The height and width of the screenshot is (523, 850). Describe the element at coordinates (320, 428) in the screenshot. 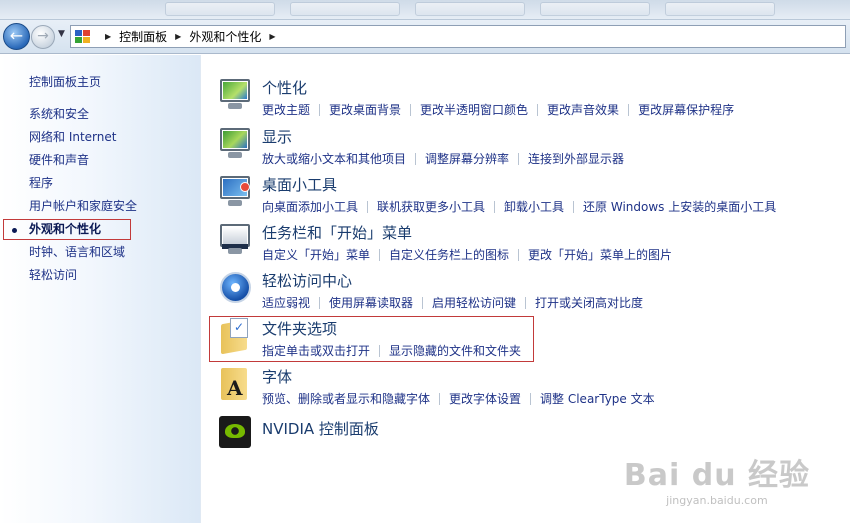

I see `category-title: NVIDIA 控制面板` at that location.